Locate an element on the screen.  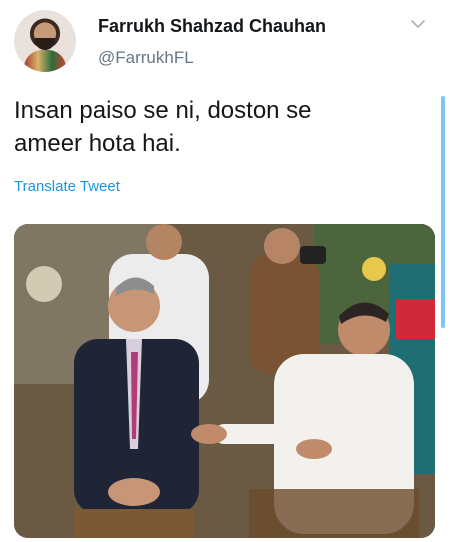
tweet-header: Farrukh Shahzad Chauhan @FarrukhFL is located at coordinates (222, 45).